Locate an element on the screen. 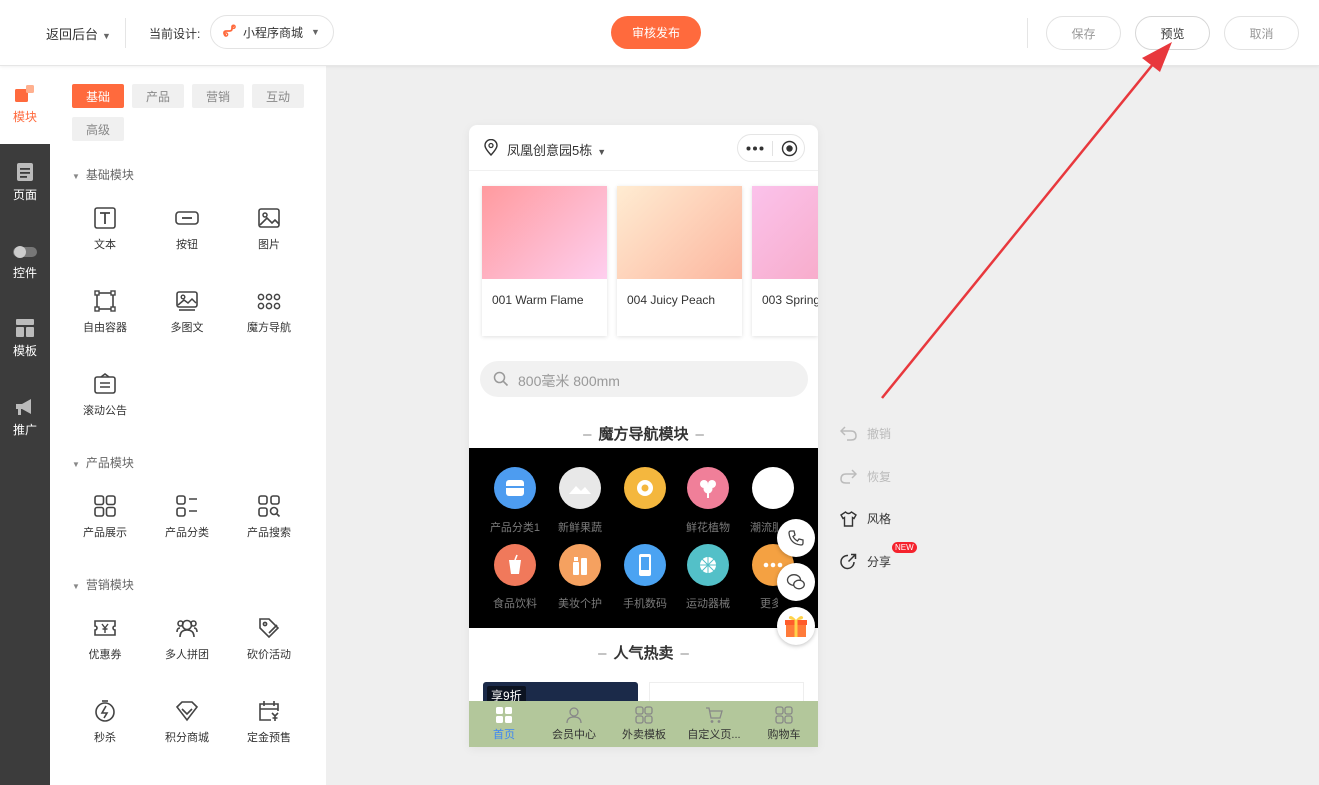 The width and height of the screenshot is (1319, 785). nav-item-label: 运动器械 is located at coordinates (708, 604).